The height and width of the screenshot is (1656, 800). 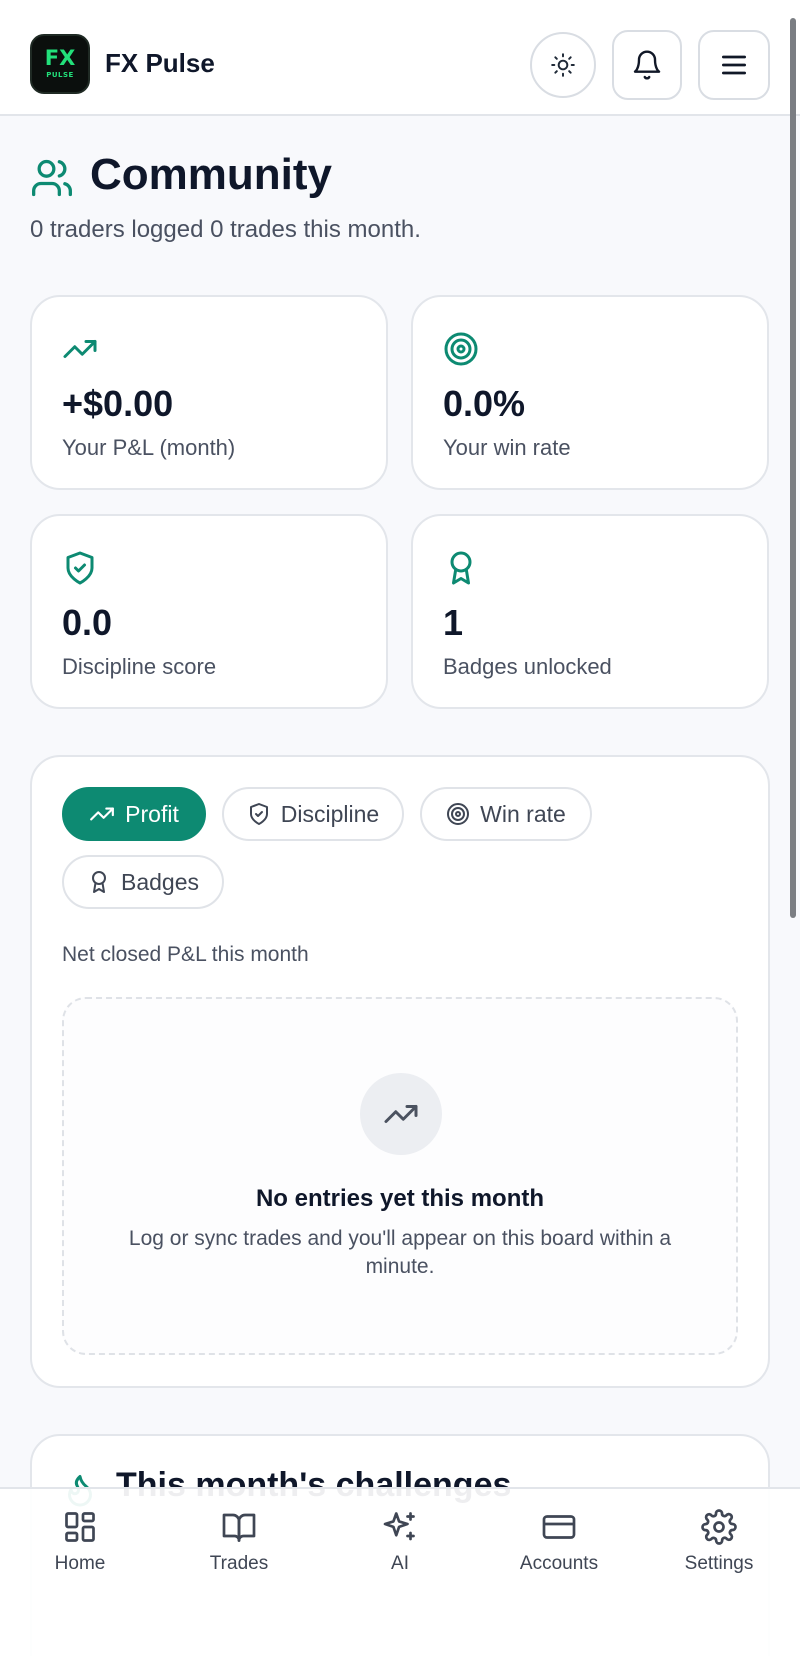 I want to click on empty-state-icon-wrap, so click(x=401, y=1114).